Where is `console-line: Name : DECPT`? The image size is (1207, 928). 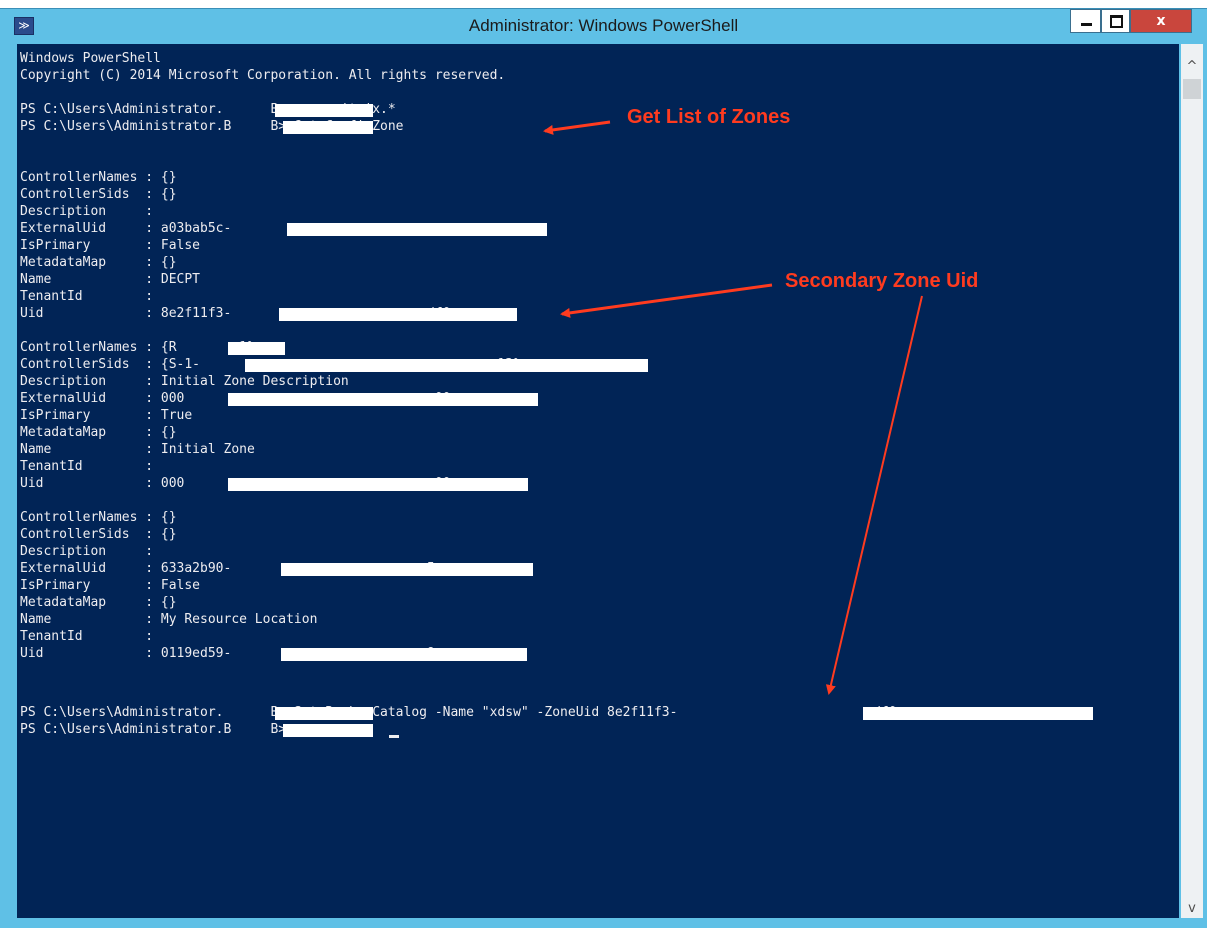
console-line: Name : DECPT is located at coordinates (110, 279).